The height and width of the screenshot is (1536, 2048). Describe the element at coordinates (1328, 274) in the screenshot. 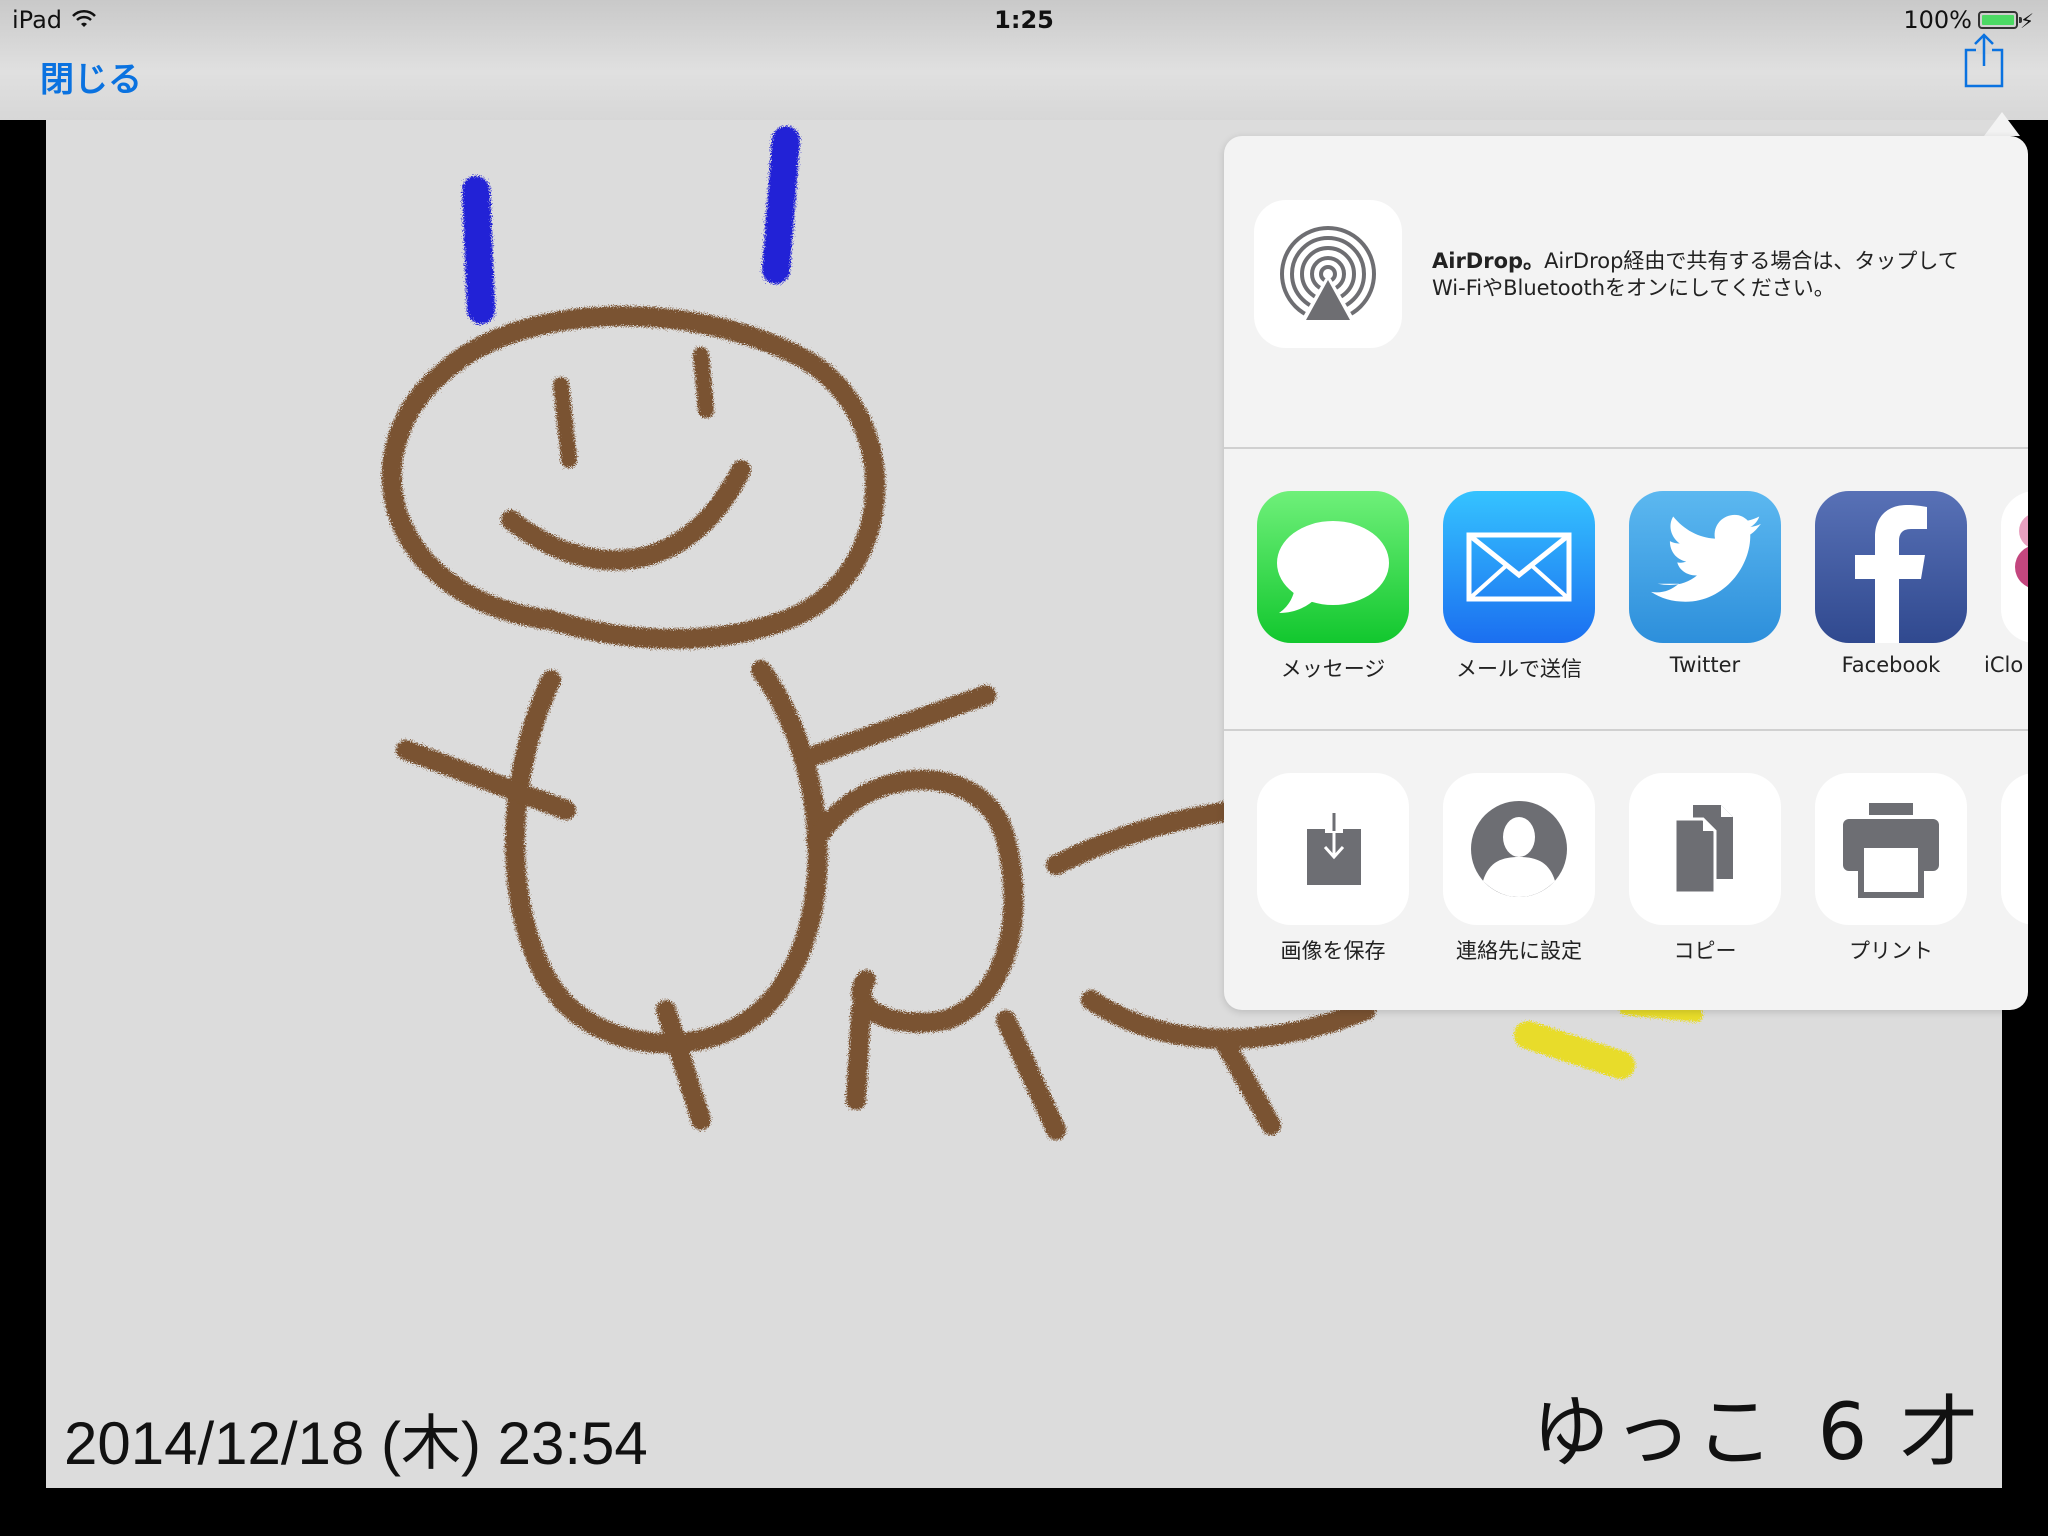

I see `airdrop-icon` at that location.